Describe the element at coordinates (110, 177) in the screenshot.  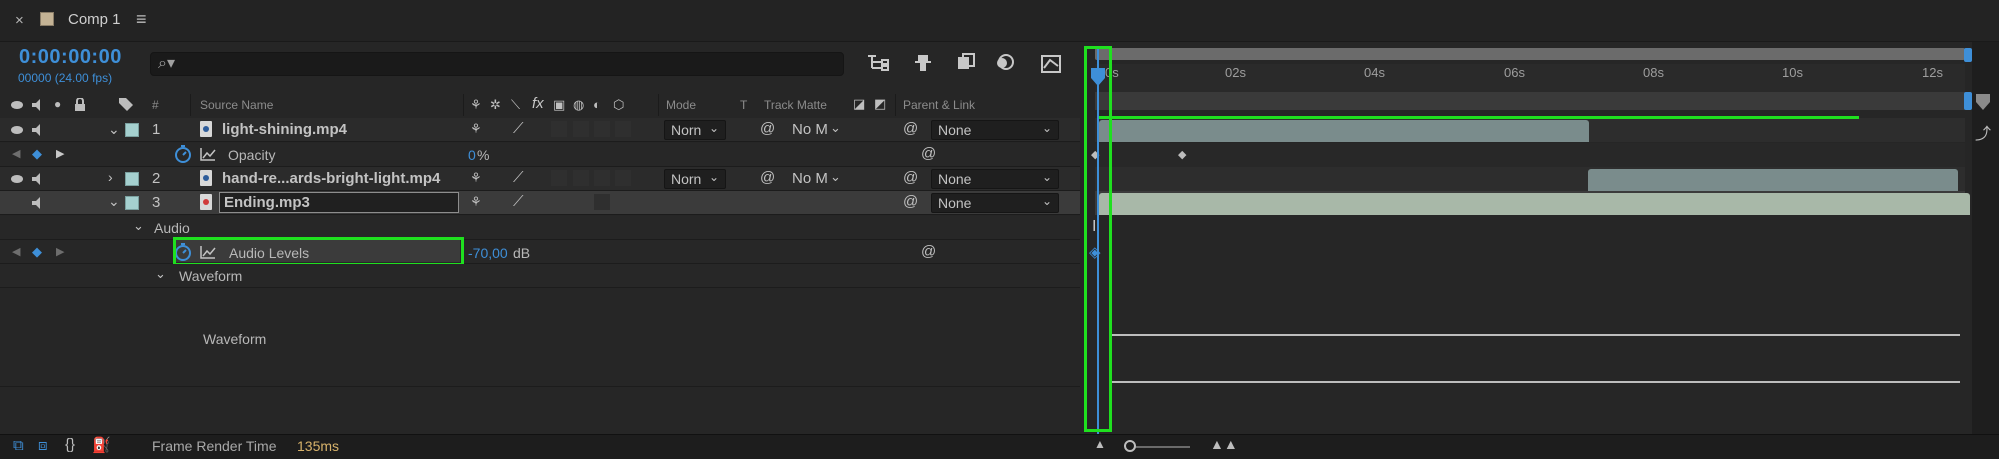
I see `twirl-collapsed-icon: ›` at that location.